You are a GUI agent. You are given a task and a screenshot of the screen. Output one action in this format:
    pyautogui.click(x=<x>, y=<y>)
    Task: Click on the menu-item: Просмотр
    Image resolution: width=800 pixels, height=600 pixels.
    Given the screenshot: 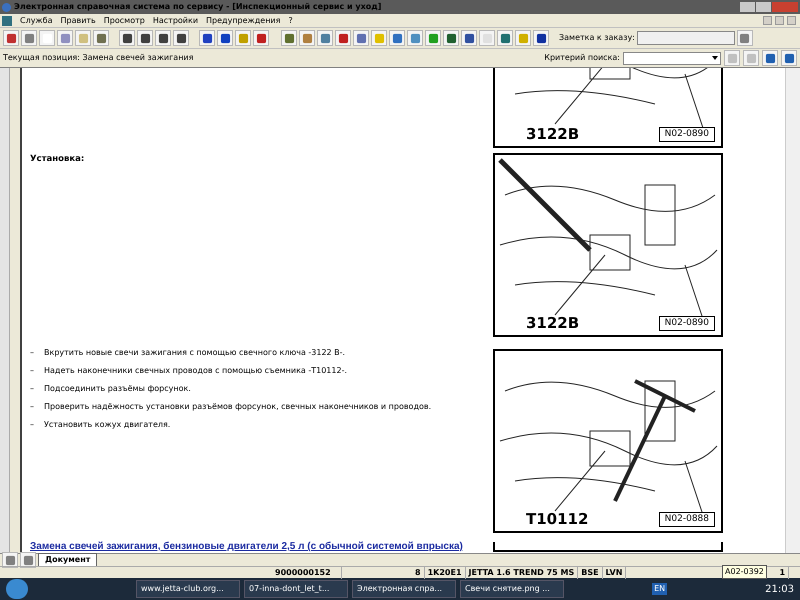 What is the action you would take?
    pyautogui.click(x=124, y=20)
    